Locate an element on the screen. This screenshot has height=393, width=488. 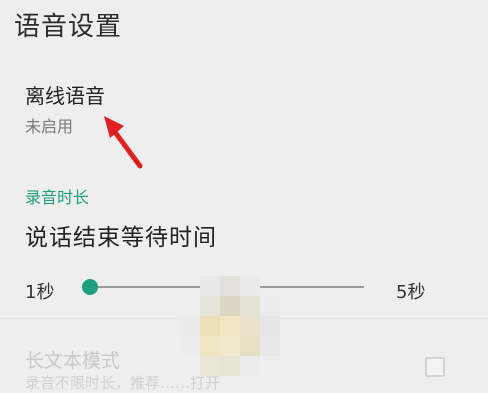
offline-voice-status: 未启用 is located at coordinates (49, 126).